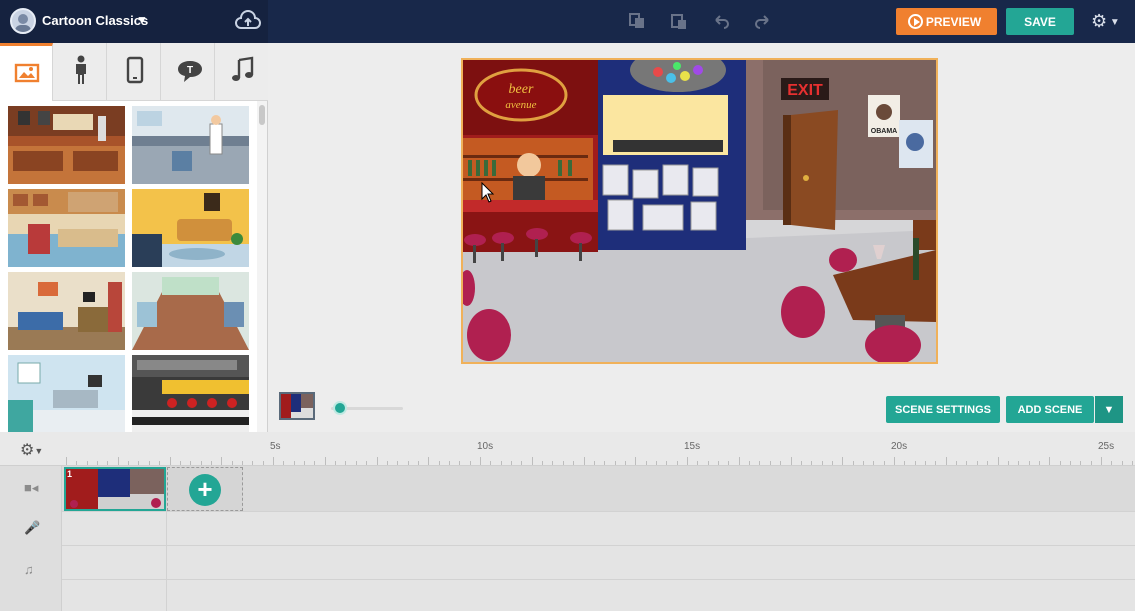 The image size is (1135, 611). What do you see at coordinates (1040, 21) in the screenshot?
I see `save-button: SAVE` at bounding box center [1040, 21].